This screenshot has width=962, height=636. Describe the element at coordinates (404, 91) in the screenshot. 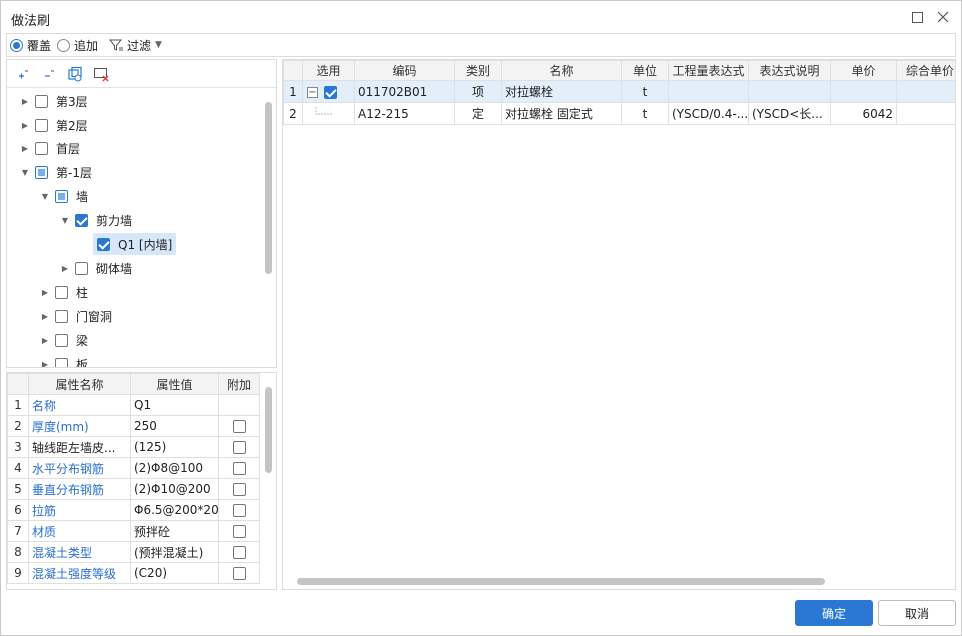

I see `grid-code: 011702B01` at that location.